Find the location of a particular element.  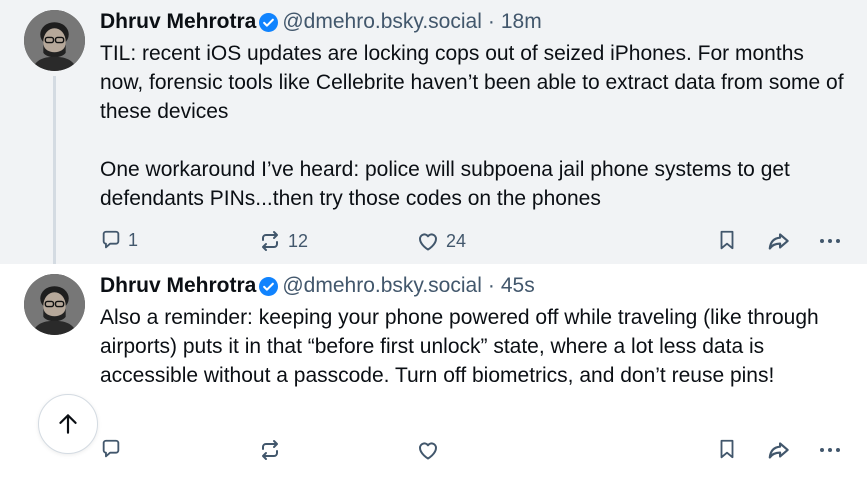

post-header: Dhruv Mehrotra @dmehro.bsky.social · 18m is located at coordinates (321, 22).